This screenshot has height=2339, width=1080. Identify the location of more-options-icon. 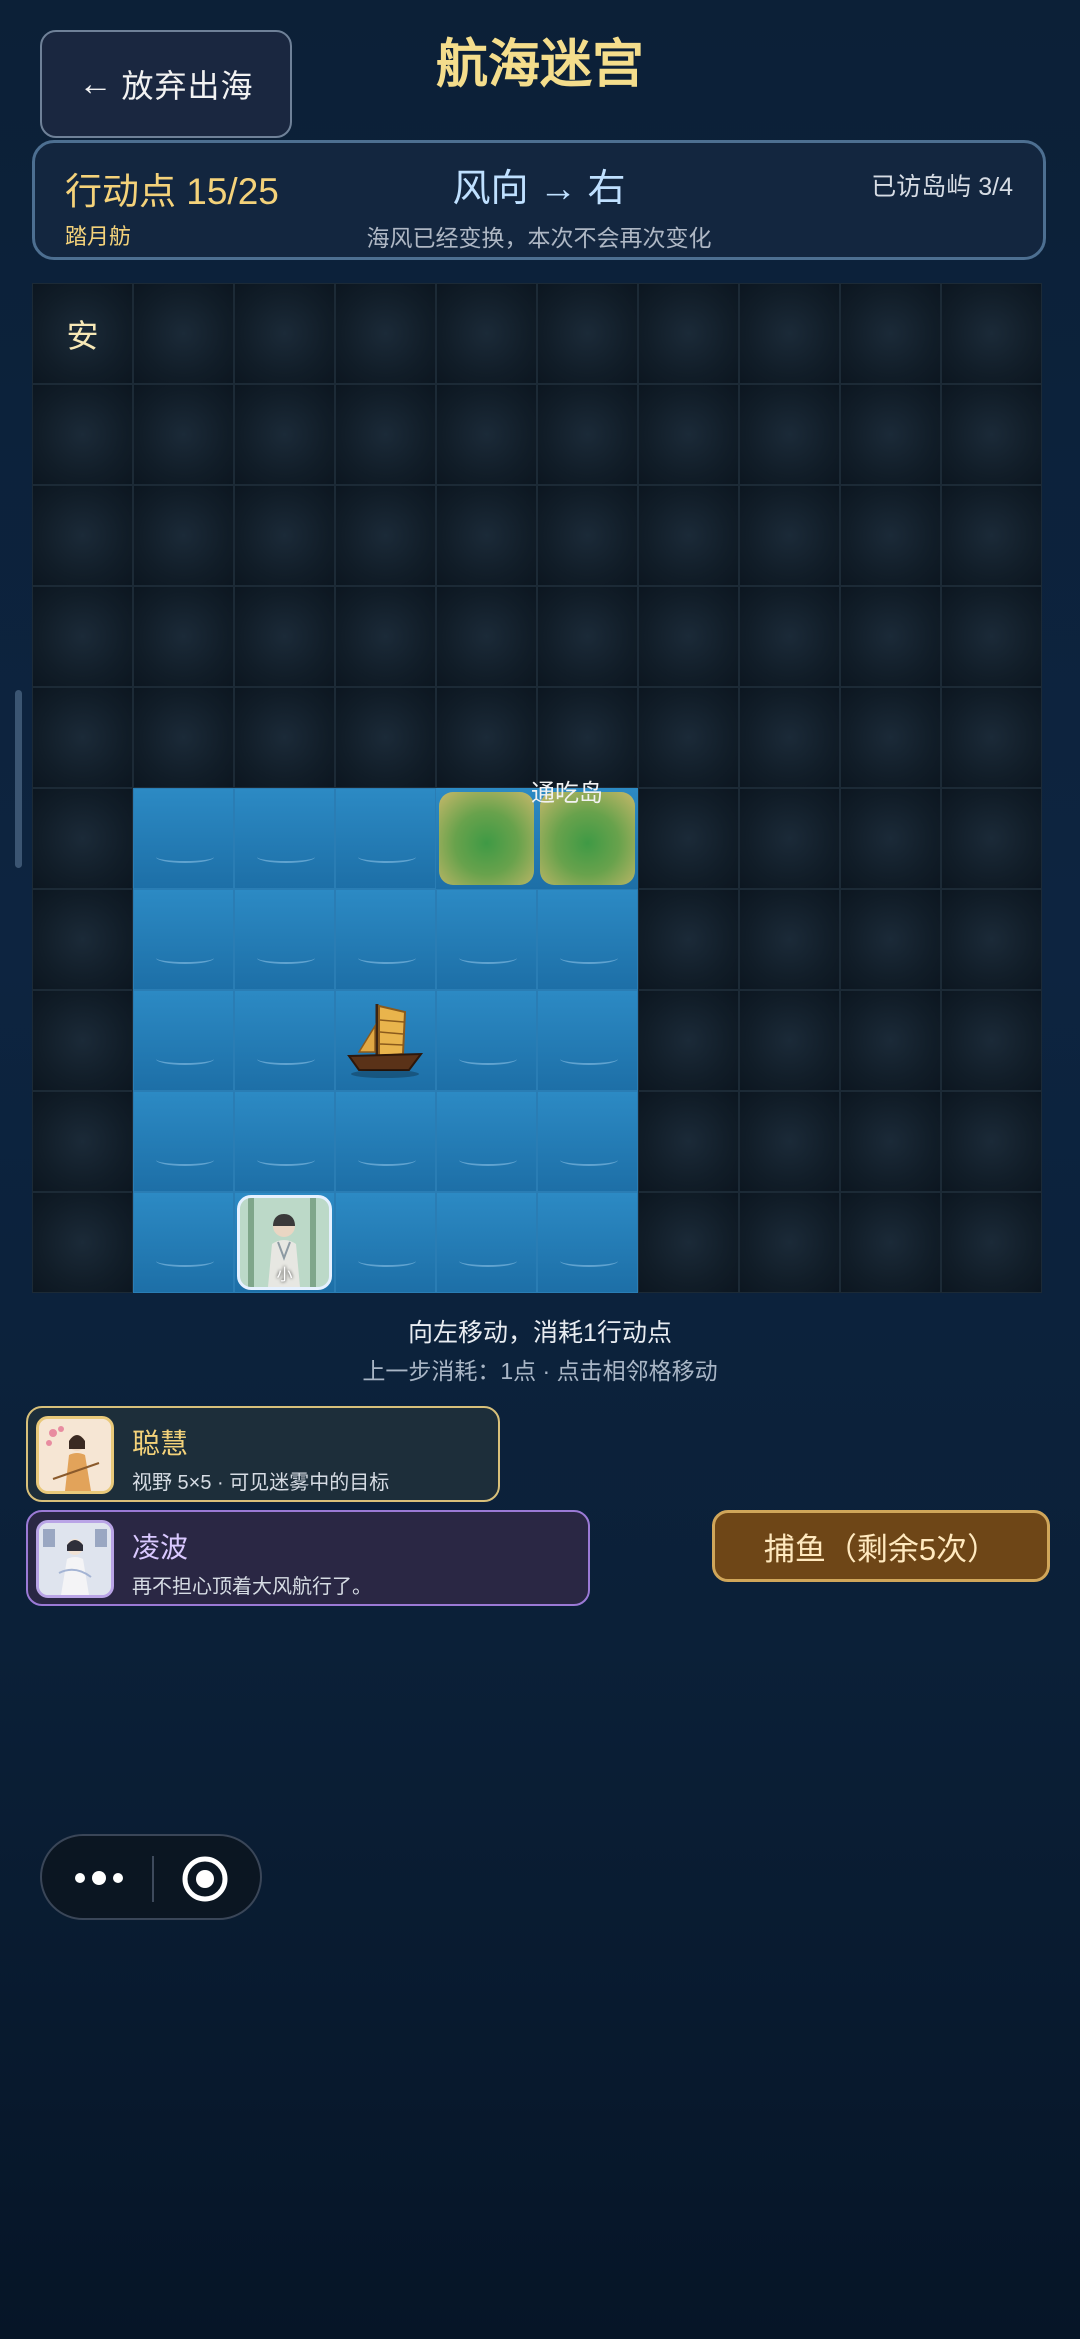
(99, 1878).